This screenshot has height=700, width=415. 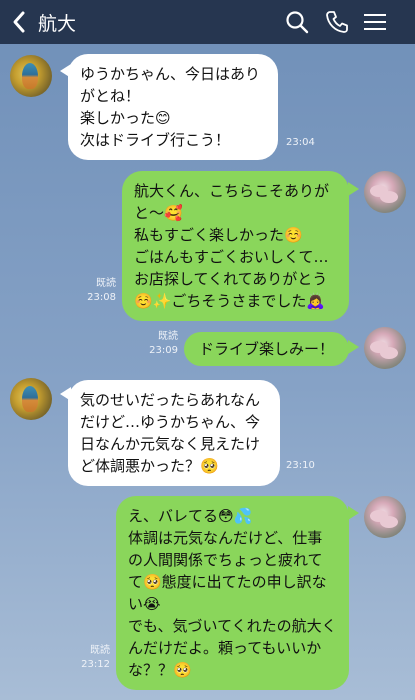 I want to click on phone-icon, so click(x=337, y=22).